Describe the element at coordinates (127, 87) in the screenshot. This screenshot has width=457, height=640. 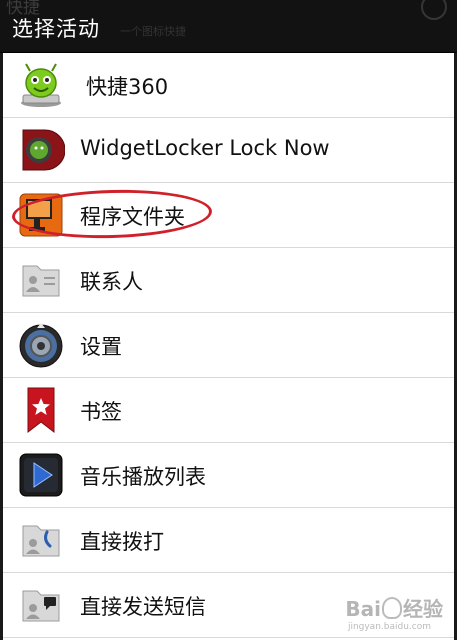
I see `item-label: 快捷360` at that location.